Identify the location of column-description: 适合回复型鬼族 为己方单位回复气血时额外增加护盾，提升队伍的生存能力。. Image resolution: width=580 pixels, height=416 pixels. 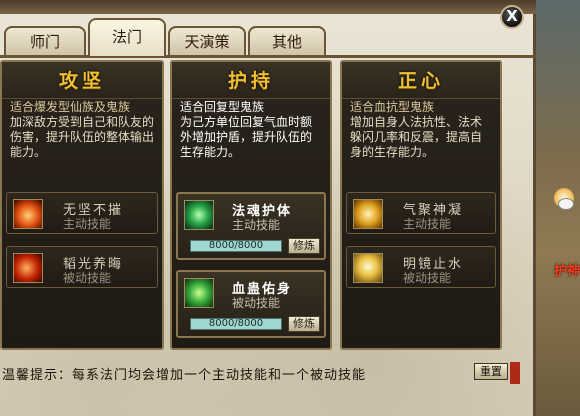
(251, 130).